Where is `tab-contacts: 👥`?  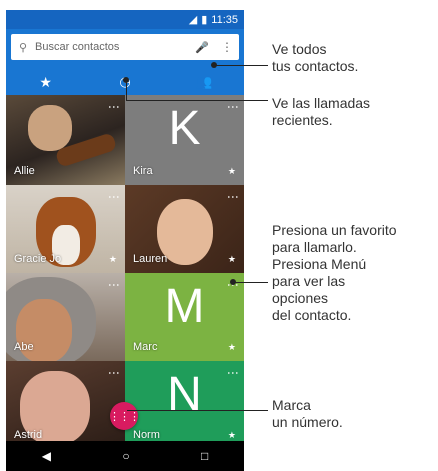 tab-contacts: 👥 is located at coordinates (204, 82).